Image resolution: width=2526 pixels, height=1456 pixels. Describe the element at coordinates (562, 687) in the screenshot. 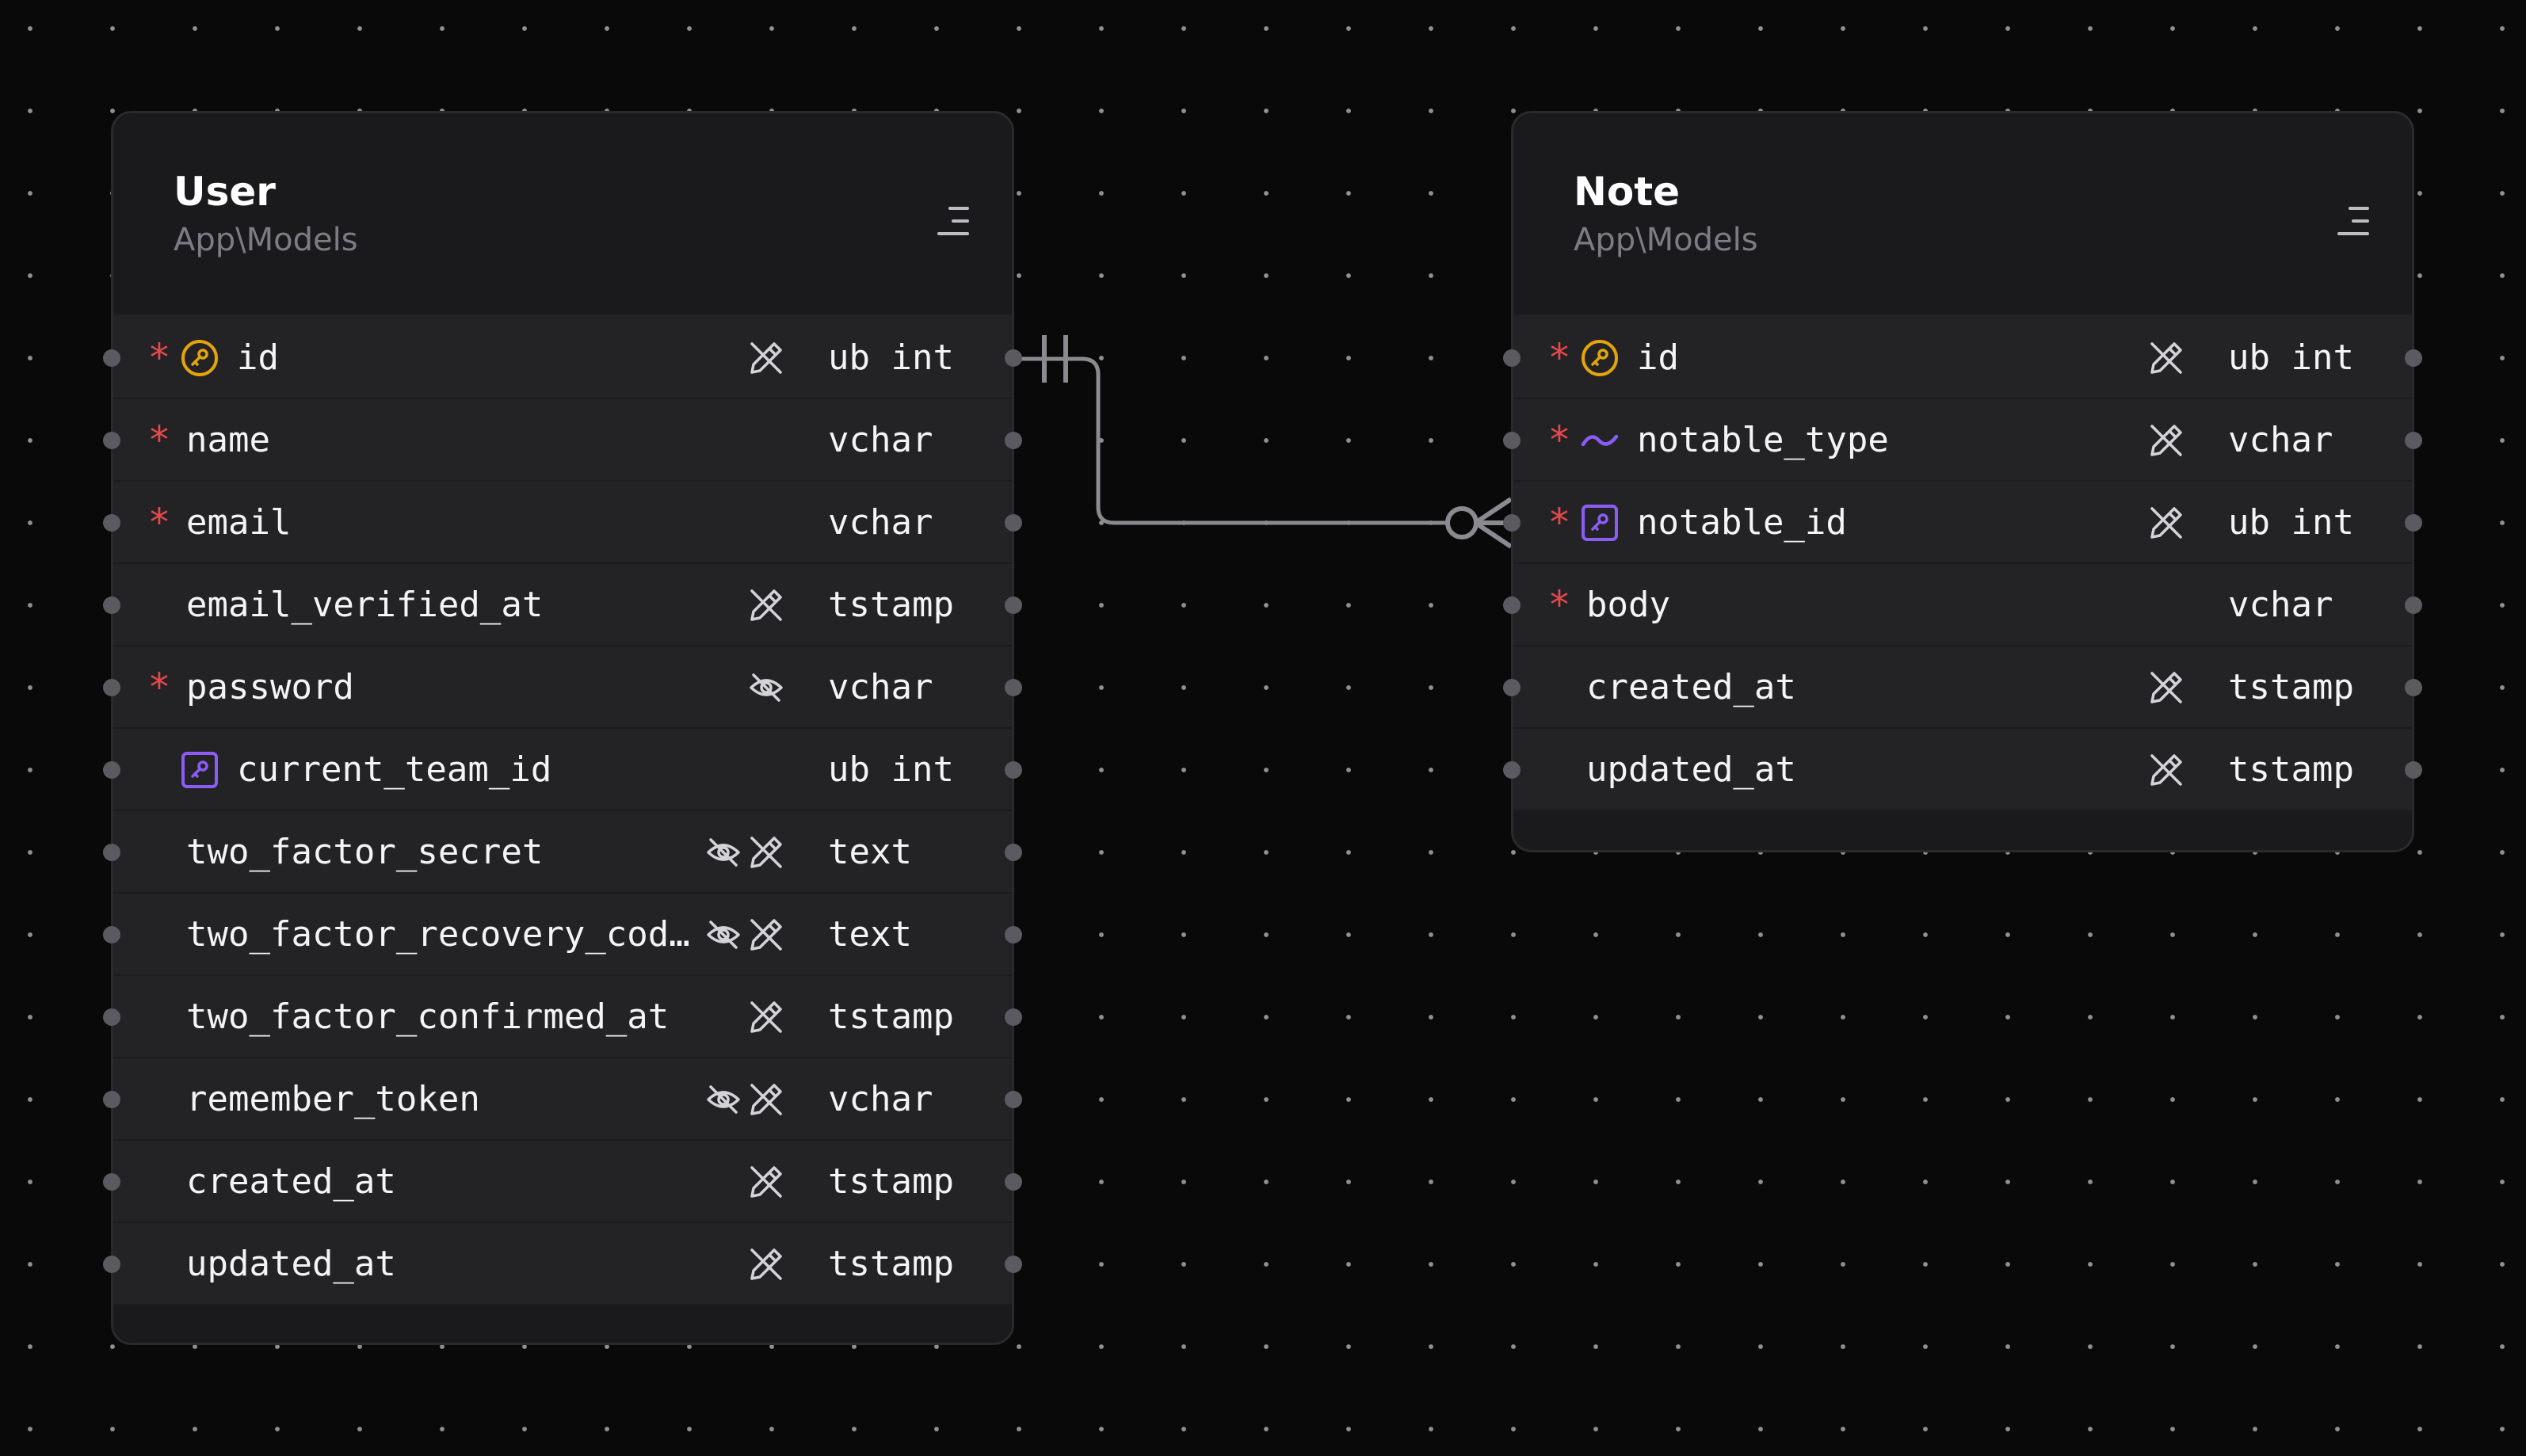

I see `field-row-password: * password vchar` at that location.